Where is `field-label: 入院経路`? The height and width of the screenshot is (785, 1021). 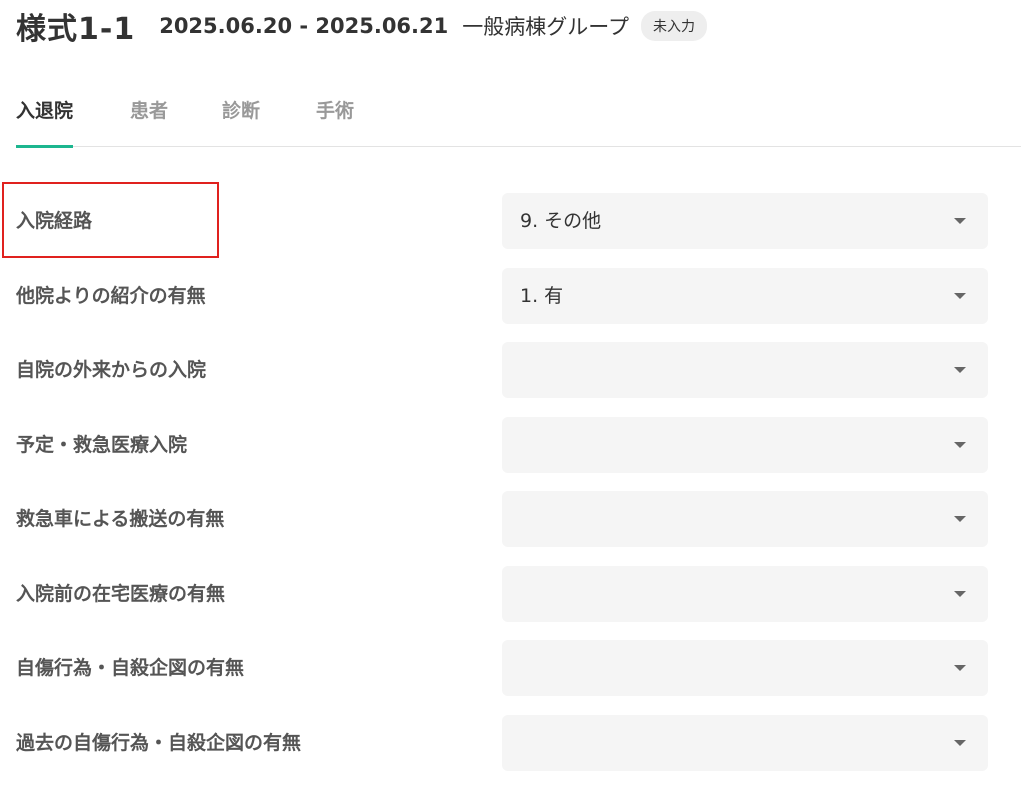 field-label: 入院経路 is located at coordinates (54, 221).